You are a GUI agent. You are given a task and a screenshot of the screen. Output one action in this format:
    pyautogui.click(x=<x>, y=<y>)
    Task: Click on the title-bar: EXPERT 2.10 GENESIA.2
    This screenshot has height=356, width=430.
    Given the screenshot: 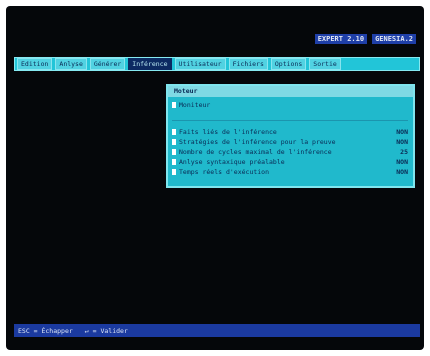 What is the action you would take?
    pyautogui.click(x=365, y=39)
    